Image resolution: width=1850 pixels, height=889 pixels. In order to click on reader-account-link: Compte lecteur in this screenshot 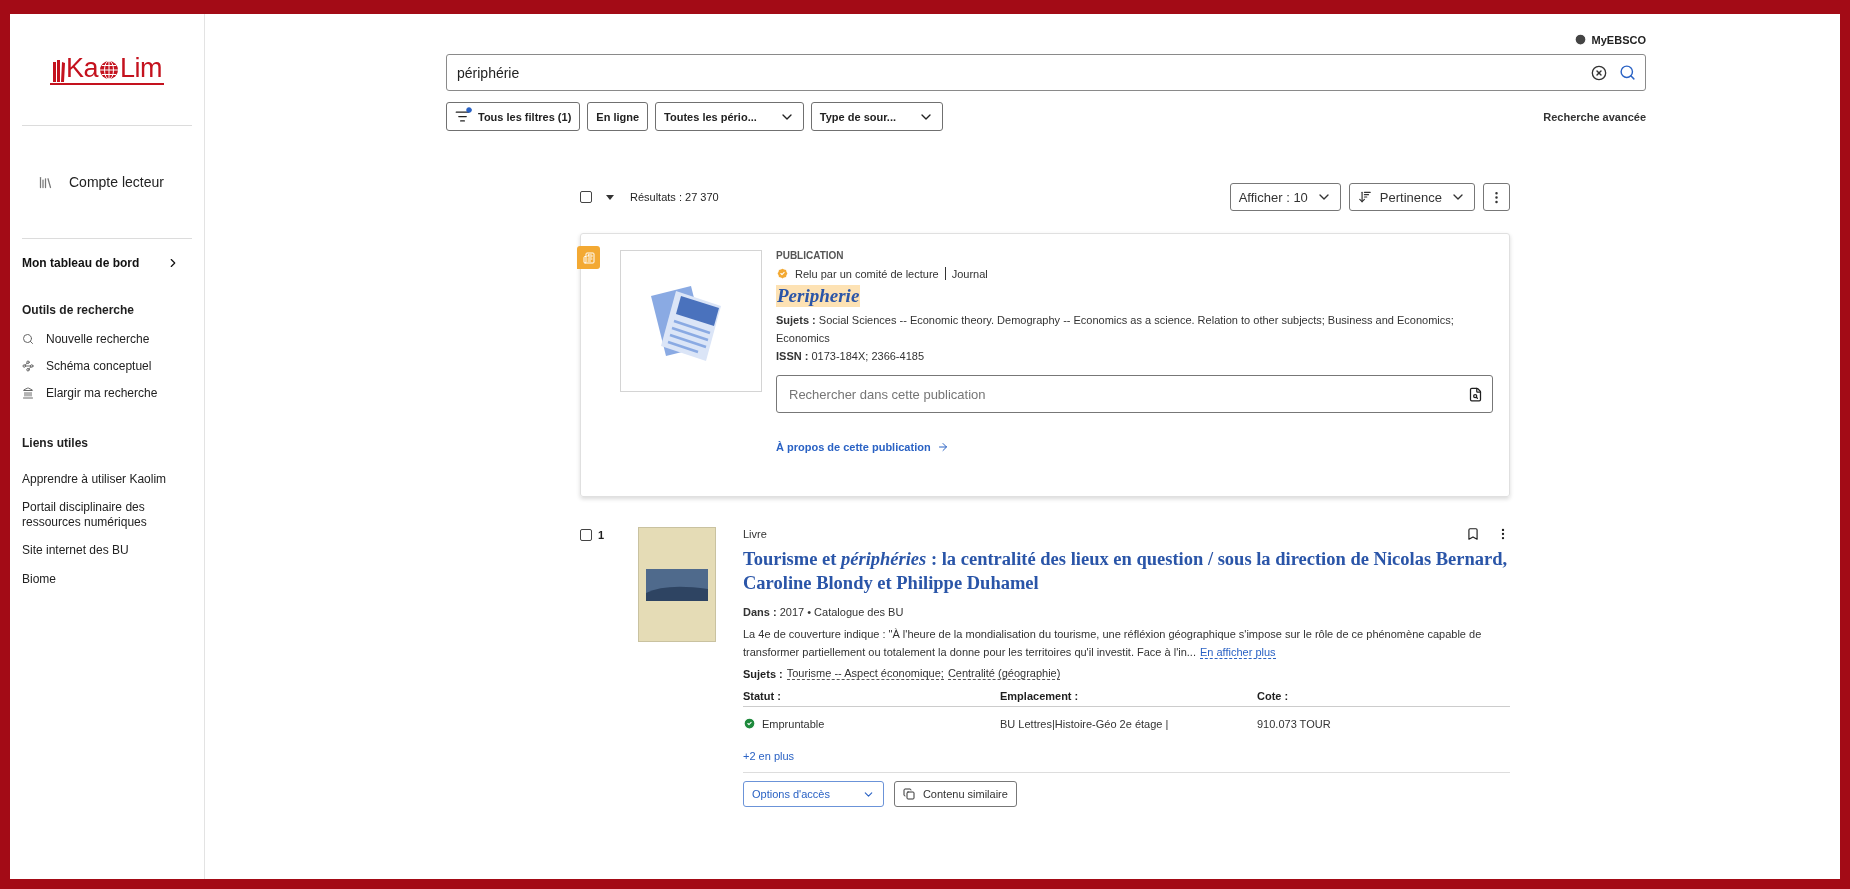, I will do `click(116, 182)`.